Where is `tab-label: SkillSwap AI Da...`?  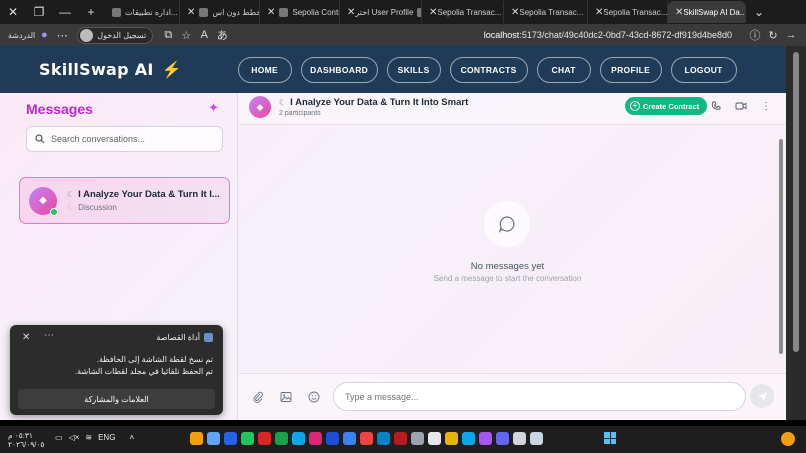 tab-label: SkillSwap AI Da... is located at coordinates (714, 12).